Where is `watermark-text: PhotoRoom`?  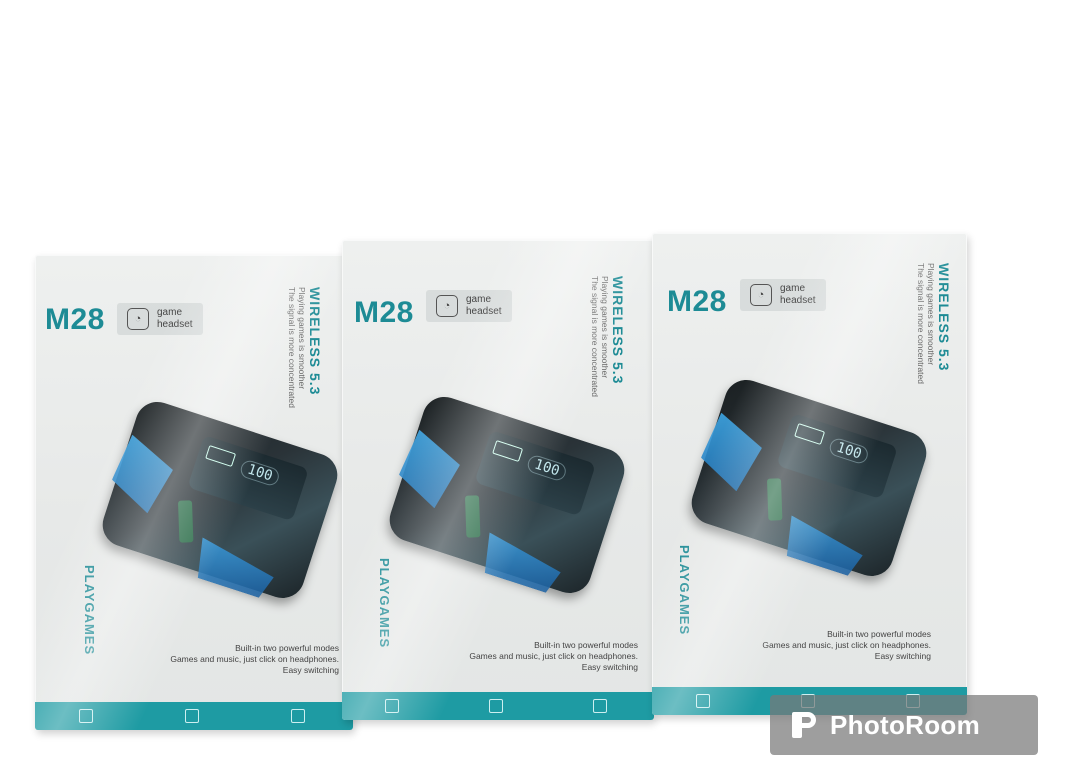
watermark-text: PhotoRoom is located at coordinates (905, 724).